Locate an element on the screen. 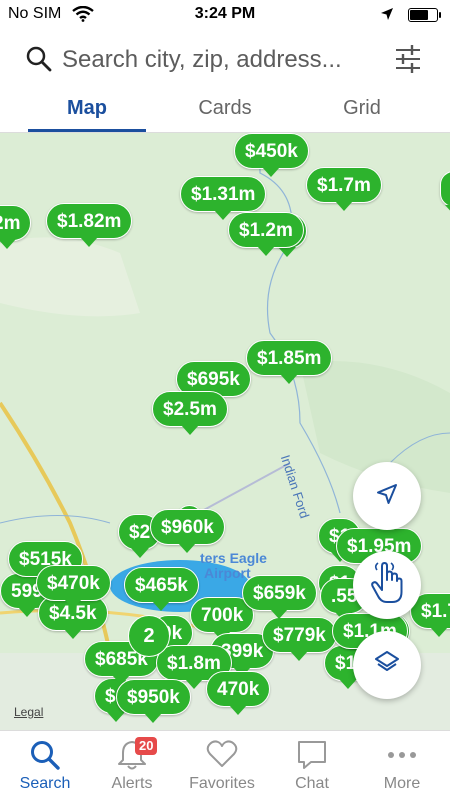 This screenshot has height=800, width=450. map-layers-button is located at coordinates (387, 665).